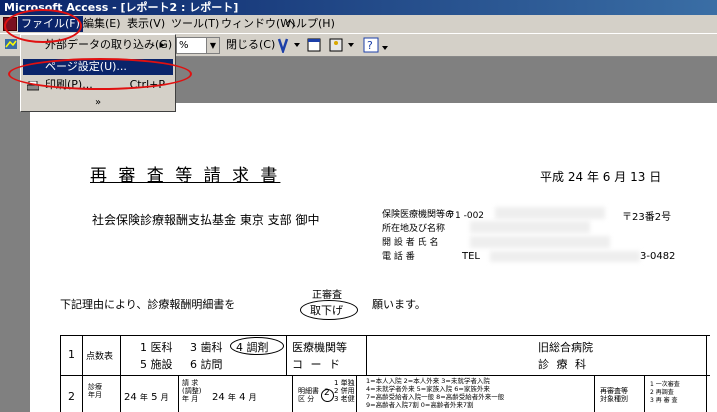  I want to click on institution-code-label-1: 医療機関等, so click(319, 347).